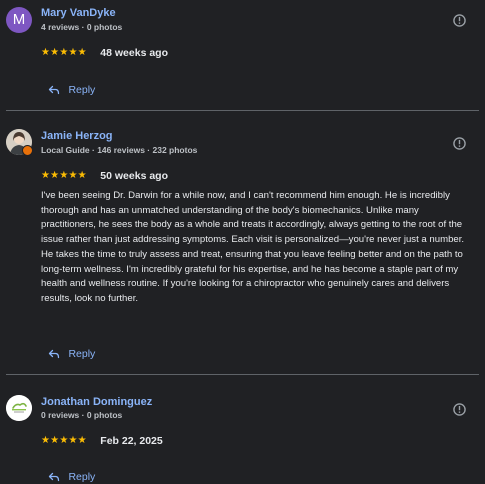 Image resolution: width=485 pixels, height=484 pixels. What do you see at coordinates (82, 415) in the screenshot?
I see `reviewer-meta: 0 reviews · 0 photos` at bounding box center [82, 415].